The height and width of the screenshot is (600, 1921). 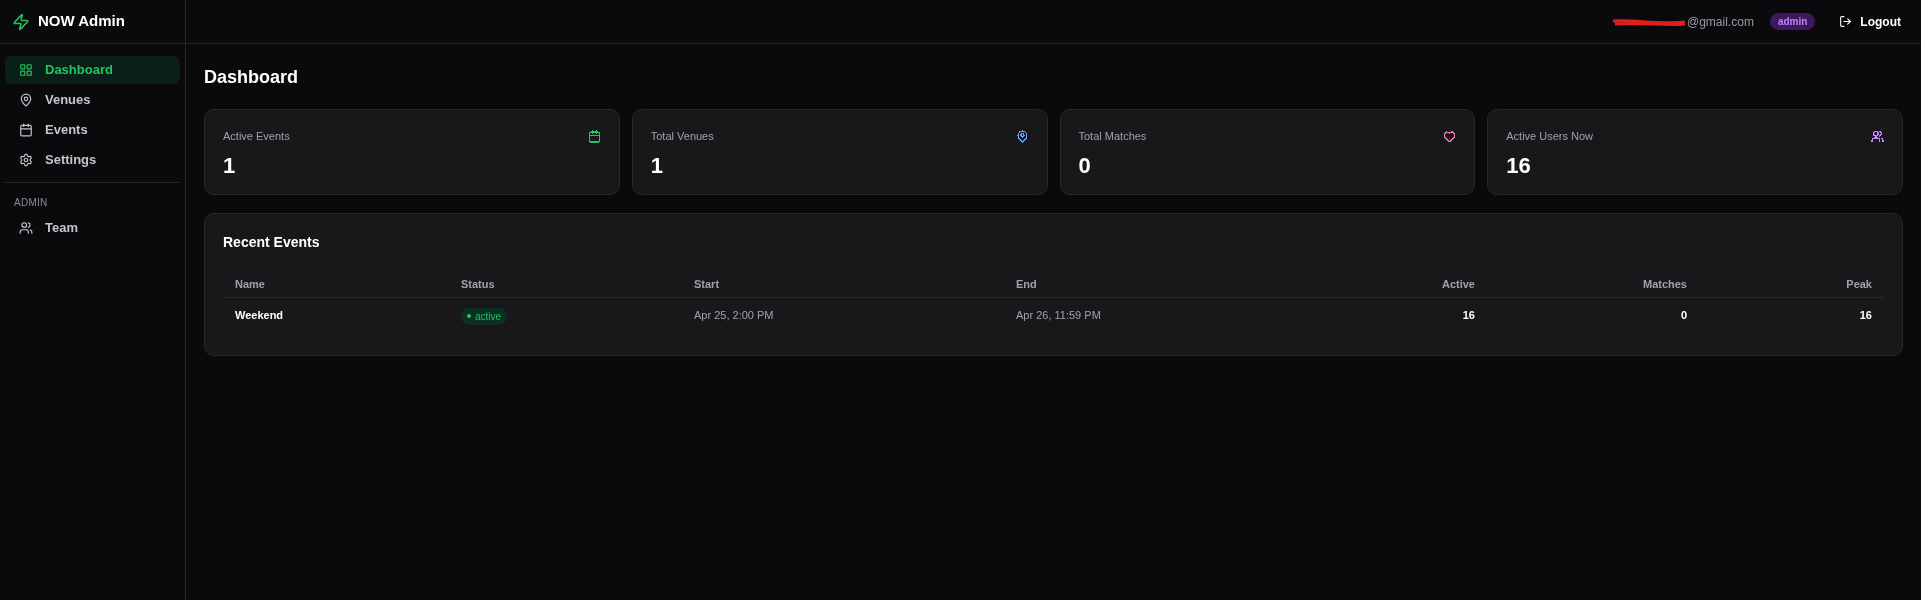 I want to click on table-cell: Apr 25, 2:00 PM, so click(x=843, y=315).